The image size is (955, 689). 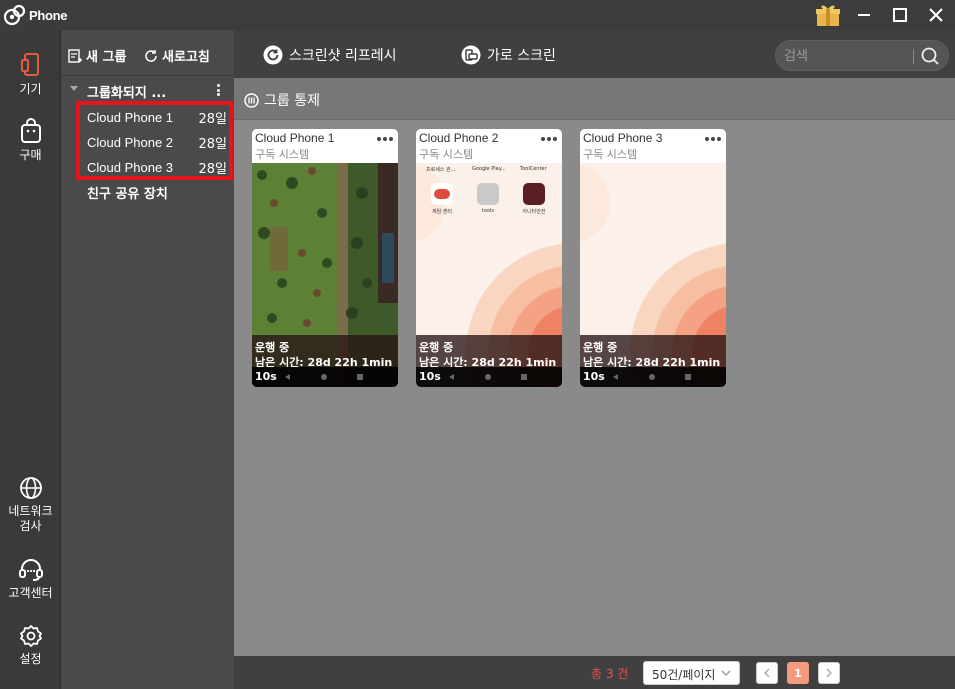 What do you see at coordinates (30, 636) in the screenshot?
I see `gear-icon` at bounding box center [30, 636].